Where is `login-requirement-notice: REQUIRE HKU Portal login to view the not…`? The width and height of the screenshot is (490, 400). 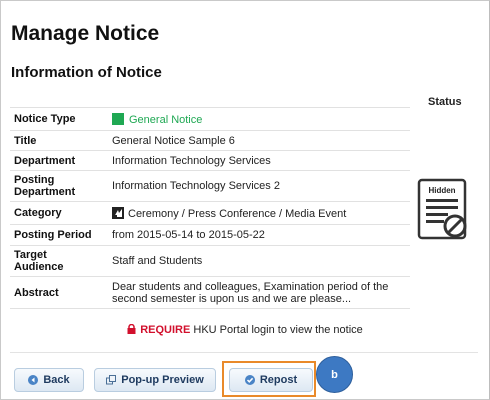
login-requirement-notice: REQUIRE HKU Portal login to view the not… is located at coordinates (245, 330).